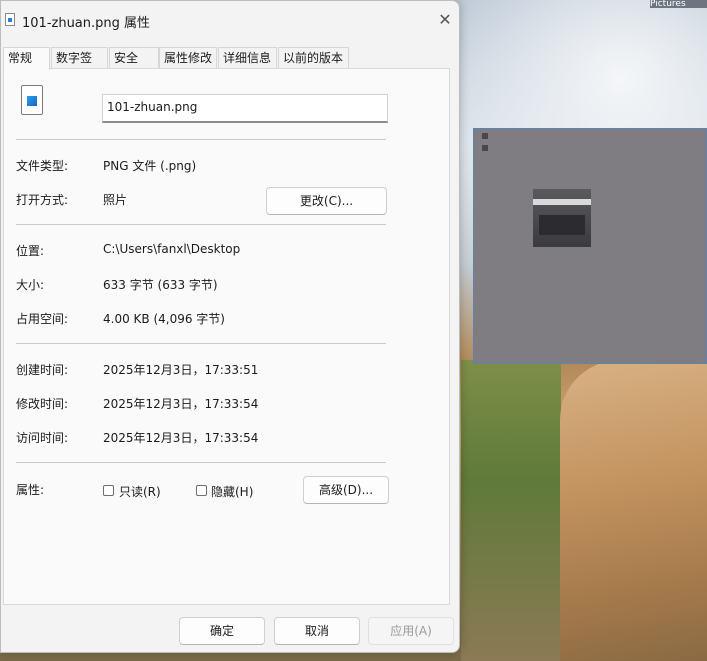 This screenshot has width=707, height=661. What do you see at coordinates (160, 285) in the screenshot?
I see `size-value: 633 字节 (633 字节)` at bounding box center [160, 285].